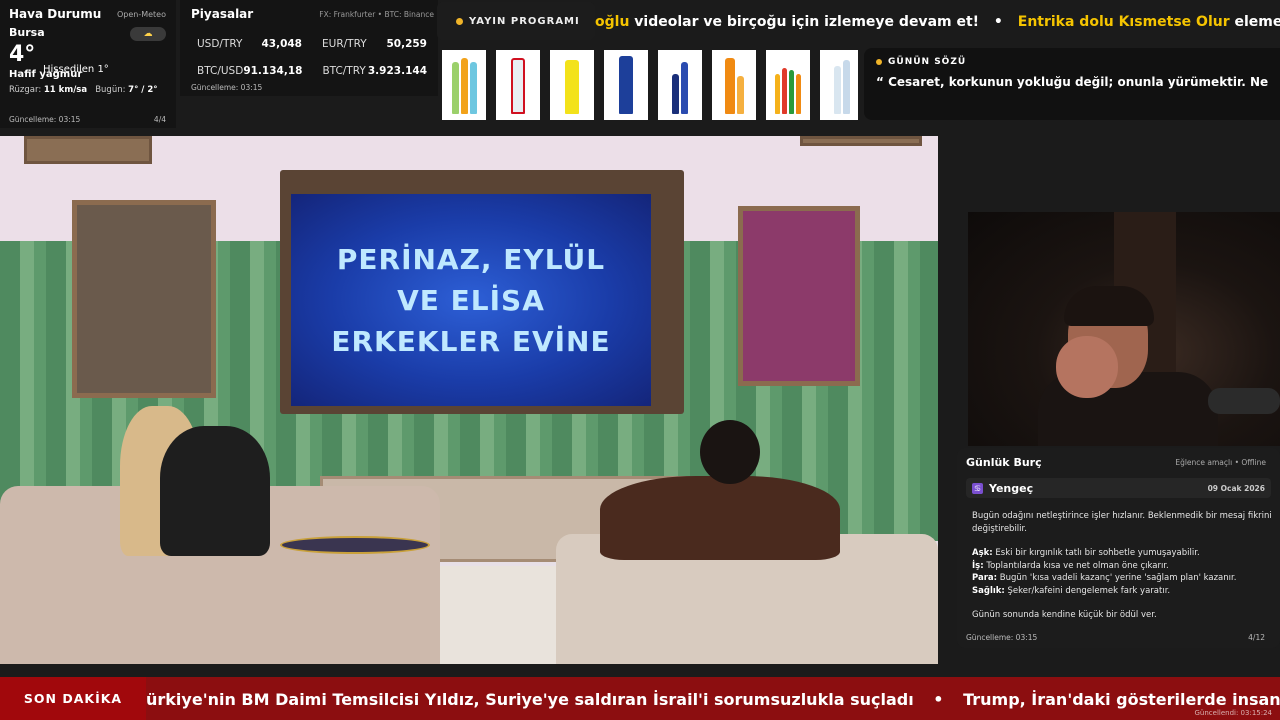 This screenshot has width=1280, height=720. What do you see at coordinates (730, 452) in the screenshot?
I see `person-head` at bounding box center [730, 452].